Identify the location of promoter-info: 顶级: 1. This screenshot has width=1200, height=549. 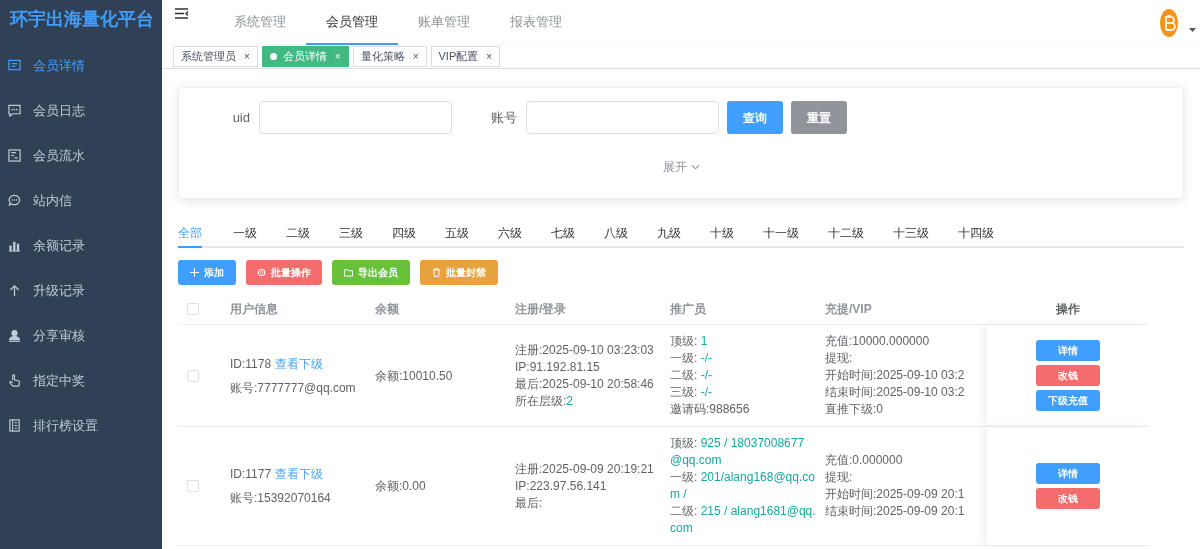
(689, 341).